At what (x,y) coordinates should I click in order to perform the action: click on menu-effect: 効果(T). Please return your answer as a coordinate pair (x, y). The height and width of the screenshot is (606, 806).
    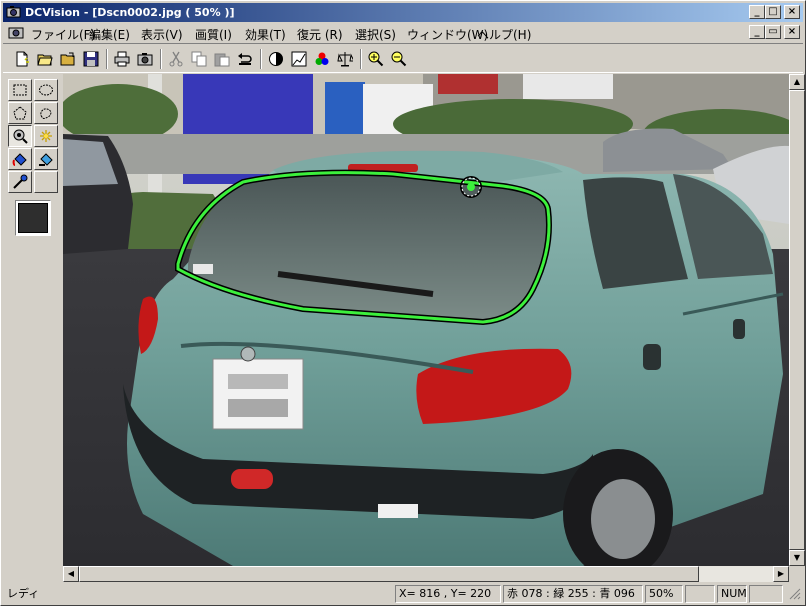
    Looking at the image, I should click on (265, 34).